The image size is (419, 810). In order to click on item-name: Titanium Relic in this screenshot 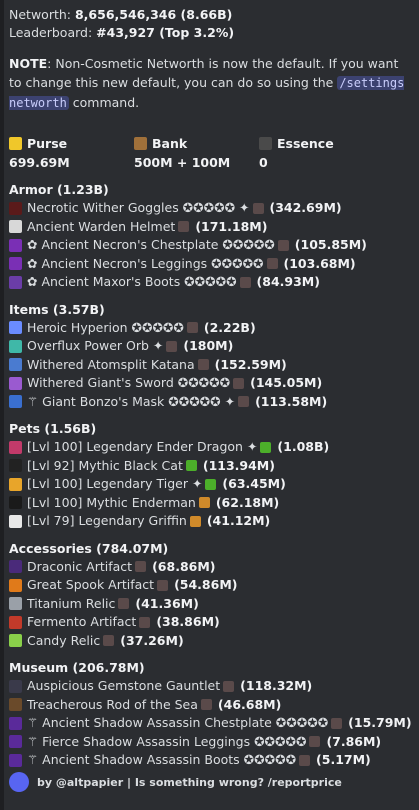, I will do `click(71, 603)`.